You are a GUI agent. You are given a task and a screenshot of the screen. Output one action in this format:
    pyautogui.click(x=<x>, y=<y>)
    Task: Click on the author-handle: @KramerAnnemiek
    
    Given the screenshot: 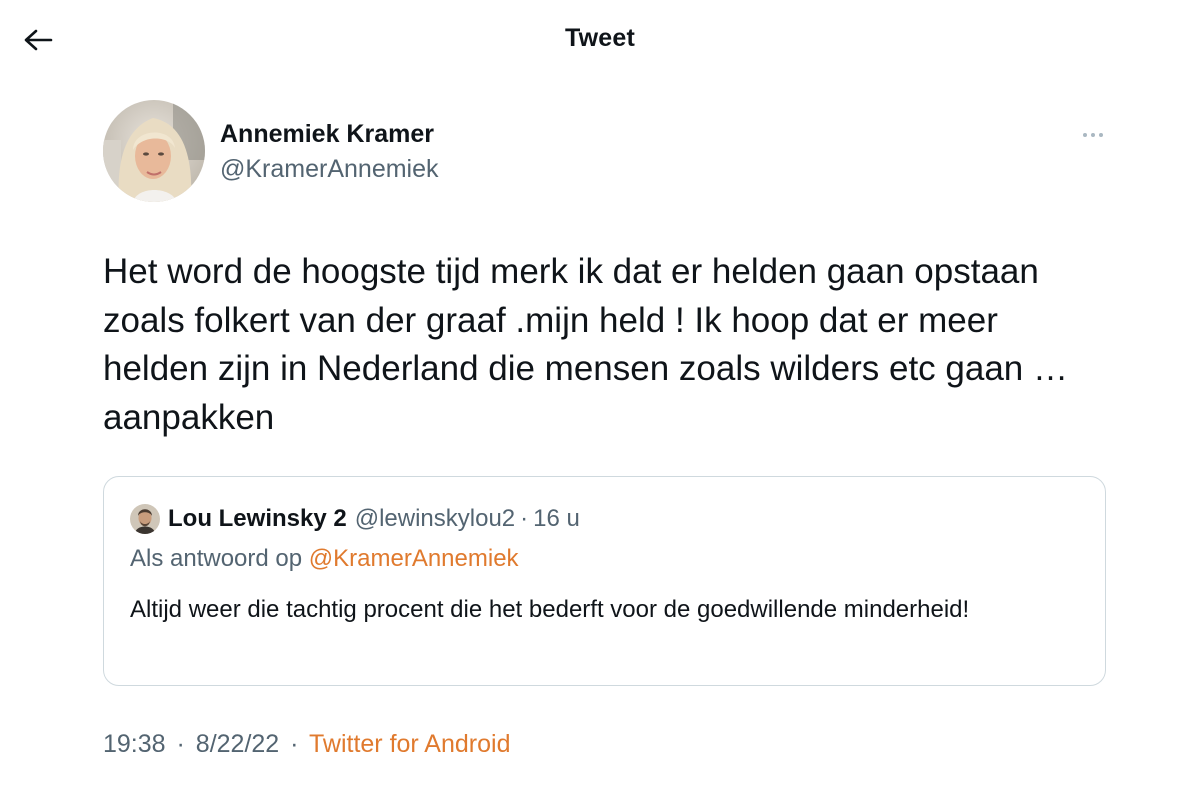 What is the action you would take?
    pyautogui.click(x=329, y=169)
    